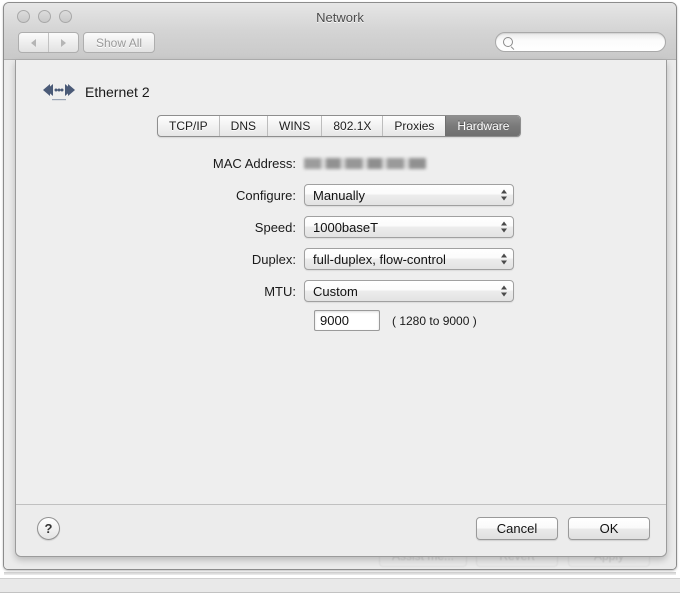 This screenshot has height=593, width=680. Describe the element at coordinates (340, 582) in the screenshot. I see `desktop-strip` at that location.